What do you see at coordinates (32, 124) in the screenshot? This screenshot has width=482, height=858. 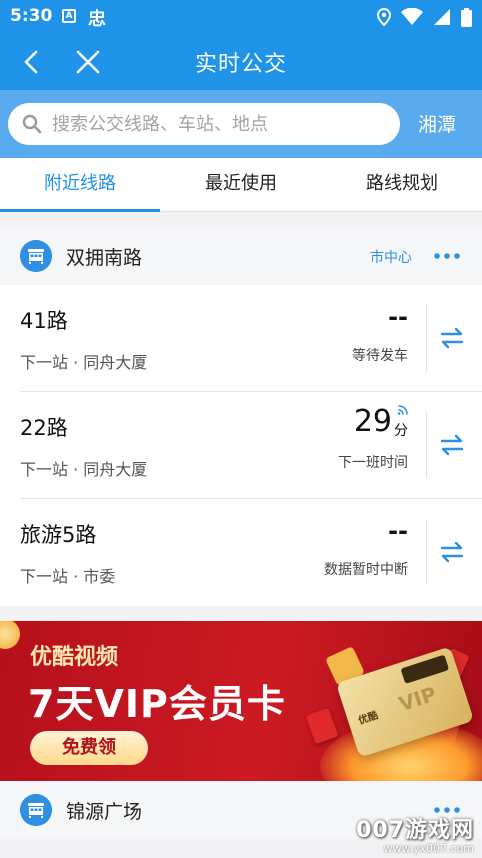 I see `search-icon` at bounding box center [32, 124].